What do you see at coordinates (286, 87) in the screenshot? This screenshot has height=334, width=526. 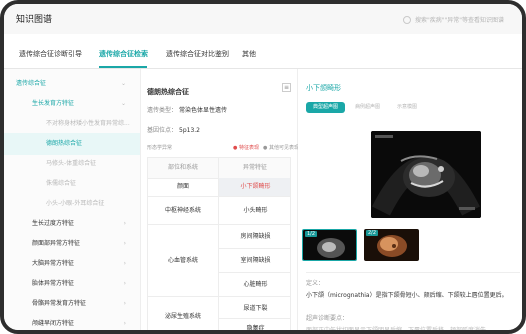 I see `menu-icon: ≡` at bounding box center [286, 87].